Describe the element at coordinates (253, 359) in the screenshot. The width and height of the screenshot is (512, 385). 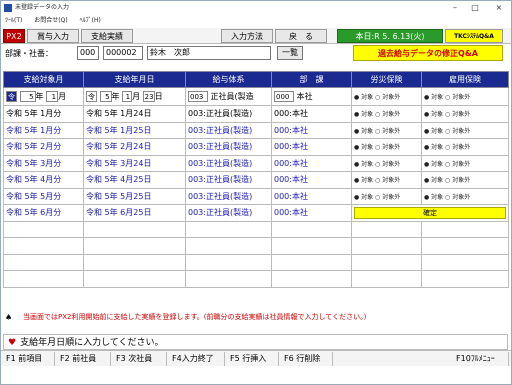
I see `f5-insert-row-button: F5 行挿入` at that location.